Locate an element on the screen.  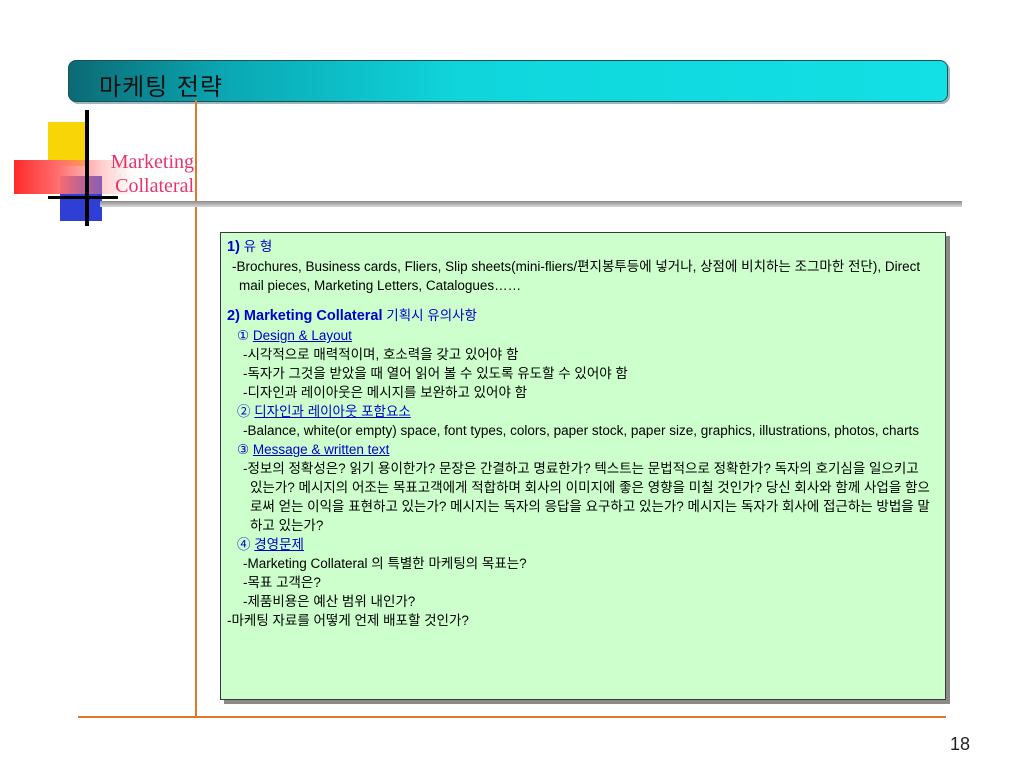
subsection-4-link: 경영문제 is located at coordinates (279, 544).